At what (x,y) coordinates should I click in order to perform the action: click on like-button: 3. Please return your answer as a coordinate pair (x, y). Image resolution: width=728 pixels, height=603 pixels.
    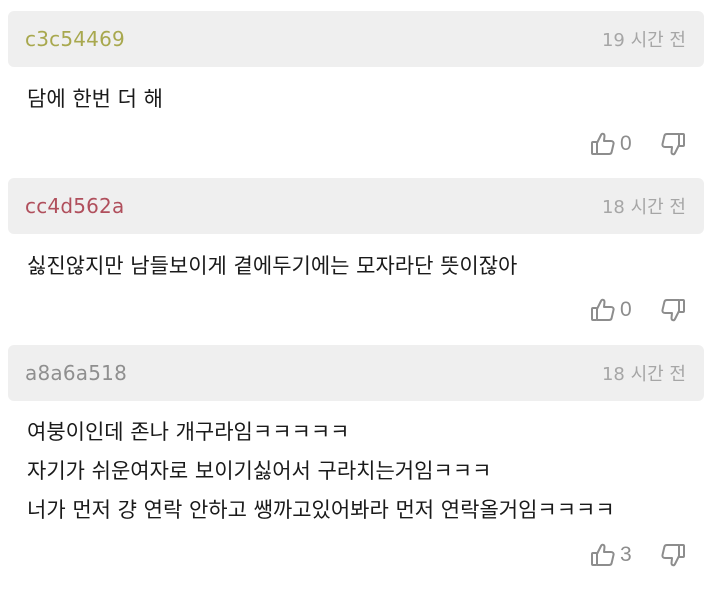
    Looking at the image, I should click on (611, 555).